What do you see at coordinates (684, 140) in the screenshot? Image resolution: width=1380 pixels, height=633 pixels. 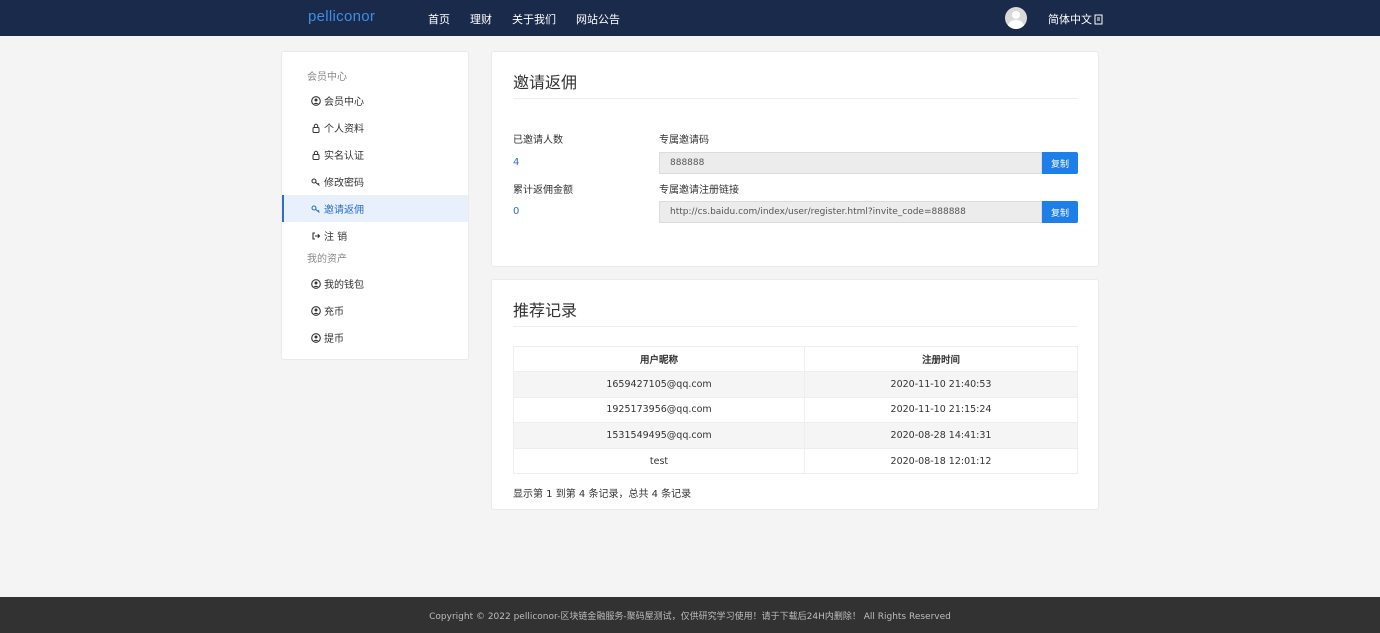 I see `invite-code-label: 专属邀请码` at bounding box center [684, 140].